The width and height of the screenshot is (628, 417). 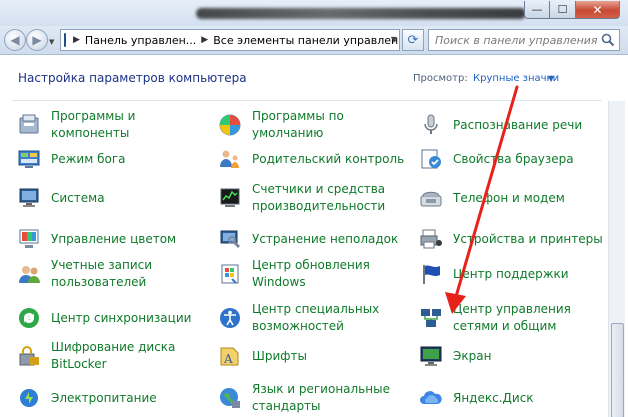 I want to click on title-bar: — ☐ ✕, so click(x=314, y=13).